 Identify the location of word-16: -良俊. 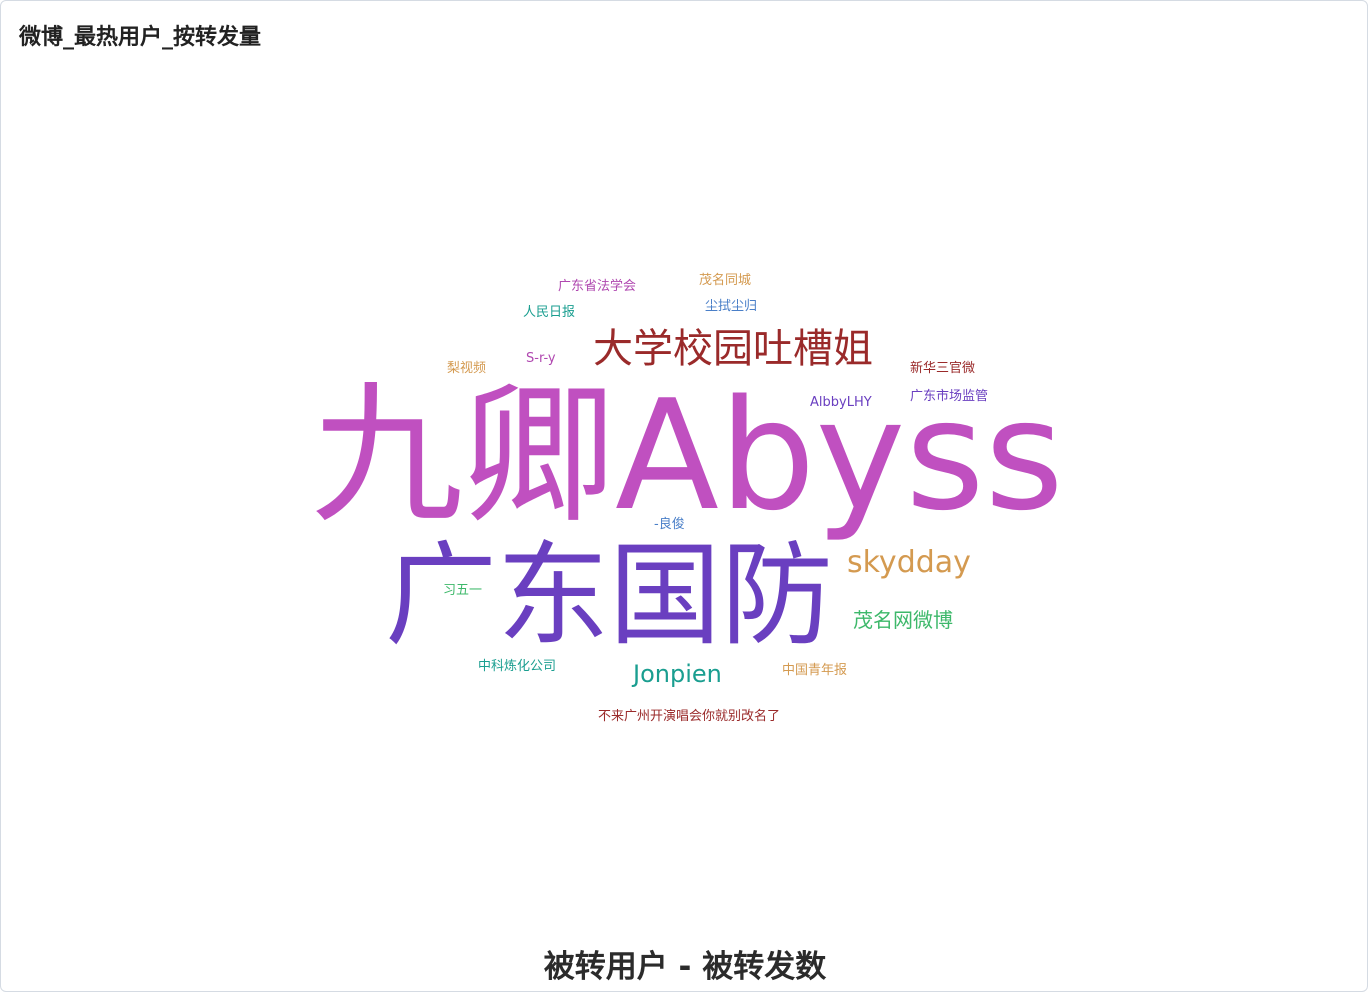
(669, 524).